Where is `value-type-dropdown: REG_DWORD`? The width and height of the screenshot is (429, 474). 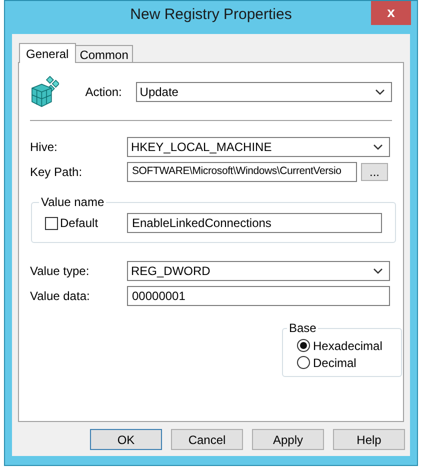
value-type-dropdown: REG_DWORD is located at coordinates (258, 271).